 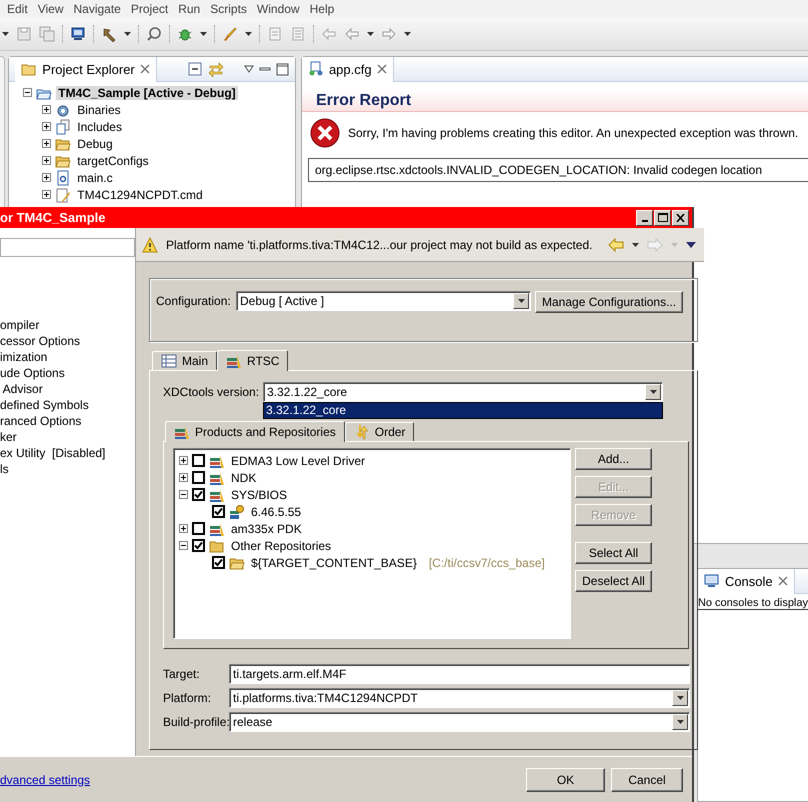 What do you see at coordinates (230, 34) in the screenshot?
I see `brush-icon` at bounding box center [230, 34].